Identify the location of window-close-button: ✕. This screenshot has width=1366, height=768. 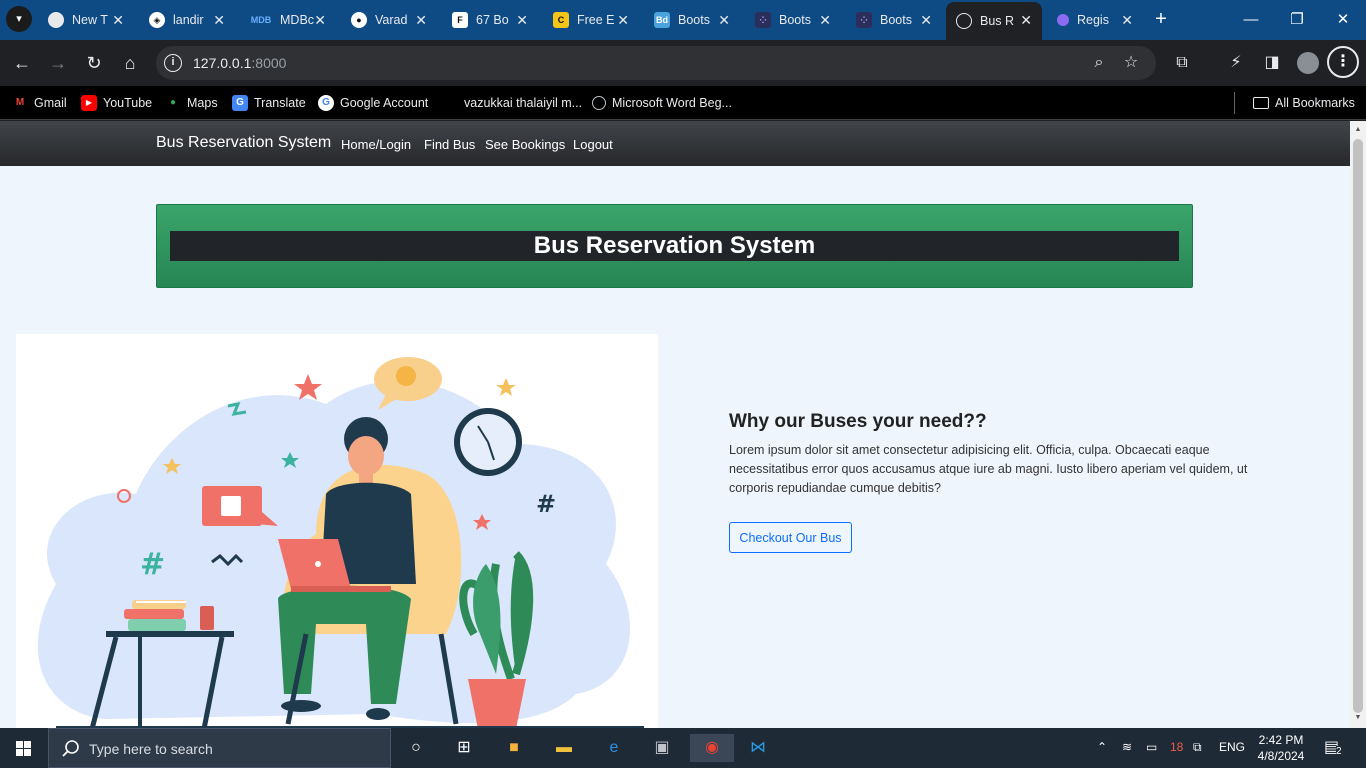
(1343, 20).